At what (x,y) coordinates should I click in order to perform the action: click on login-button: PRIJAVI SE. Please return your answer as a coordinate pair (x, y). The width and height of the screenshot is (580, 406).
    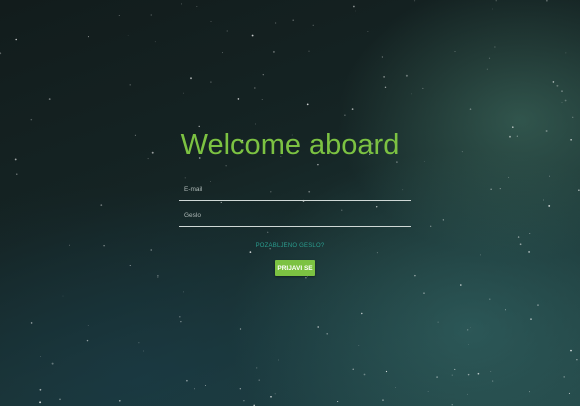
    Looking at the image, I should click on (295, 268).